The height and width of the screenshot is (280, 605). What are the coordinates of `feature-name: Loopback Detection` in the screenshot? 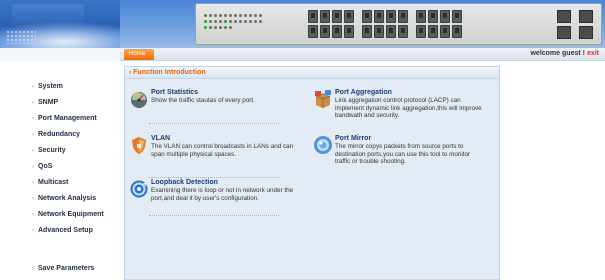 It's located at (184, 182).